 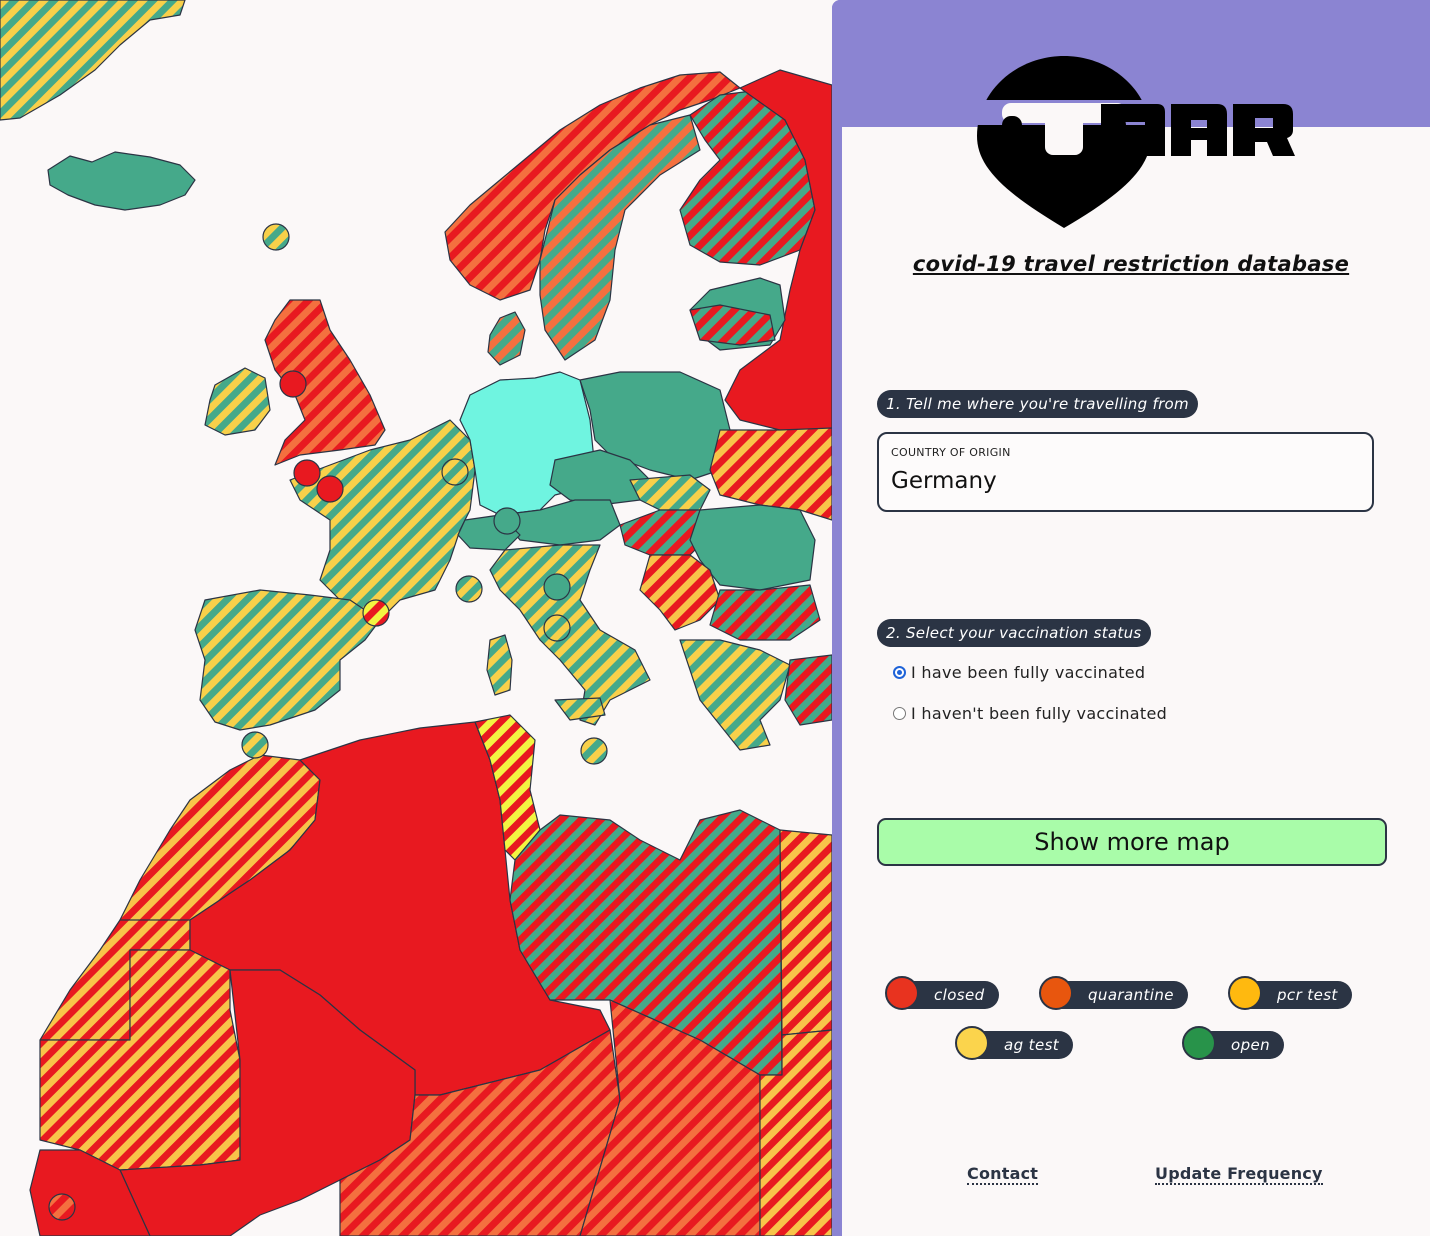 I want to click on andorra-marker, so click(x=376, y=613).